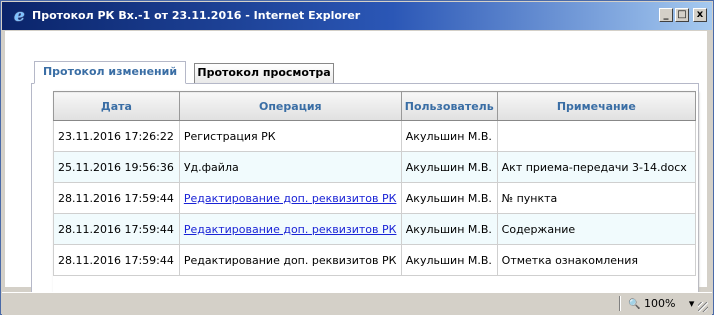 The image size is (714, 315). I want to click on column-header-date: Дата, so click(116, 106).